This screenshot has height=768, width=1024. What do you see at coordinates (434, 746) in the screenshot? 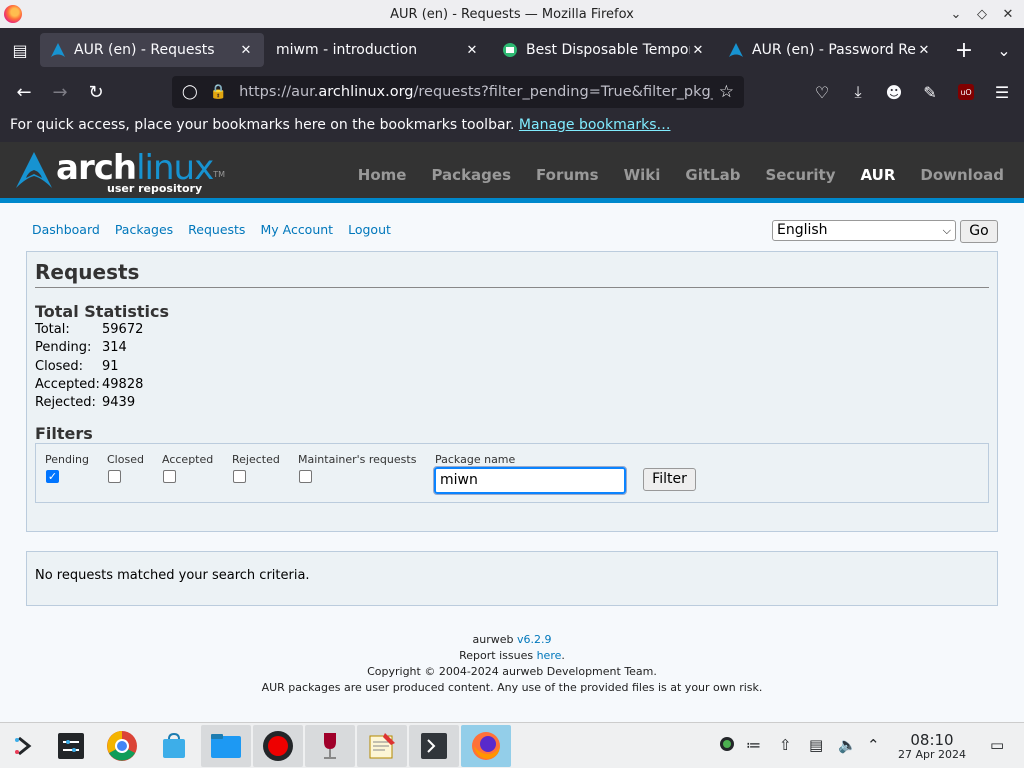
I see `terminal-icon` at bounding box center [434, 746].